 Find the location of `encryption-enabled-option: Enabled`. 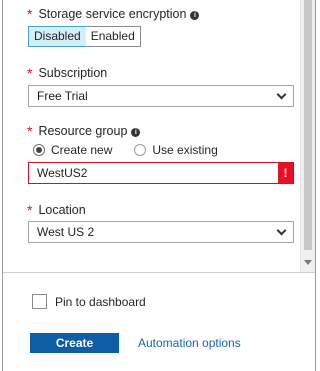

encryption-enabled-option: Enabled is located at coordinates (112, 36).